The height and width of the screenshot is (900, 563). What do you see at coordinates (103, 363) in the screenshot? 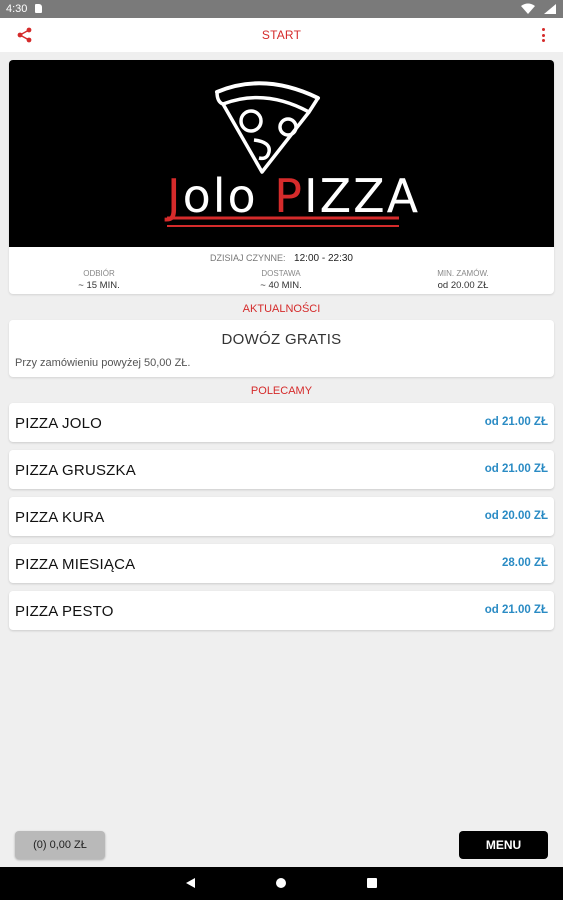
I see `news-body: Przy zamówieniu powyżej 50,00 ZŁ.` at bounding box center [103, 363].